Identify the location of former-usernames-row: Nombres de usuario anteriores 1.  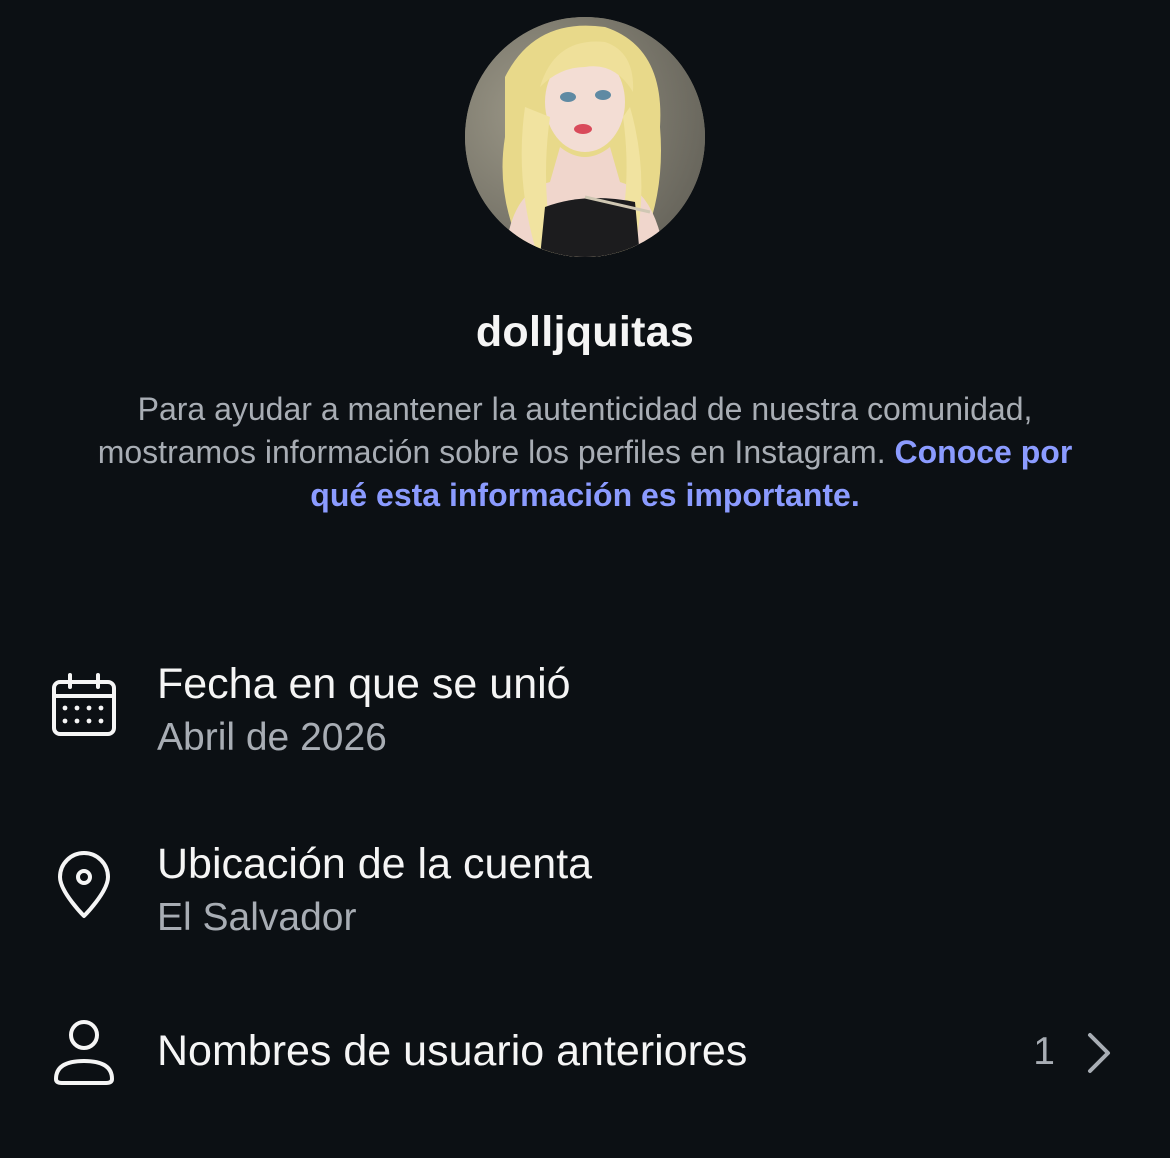
(585, 1055).